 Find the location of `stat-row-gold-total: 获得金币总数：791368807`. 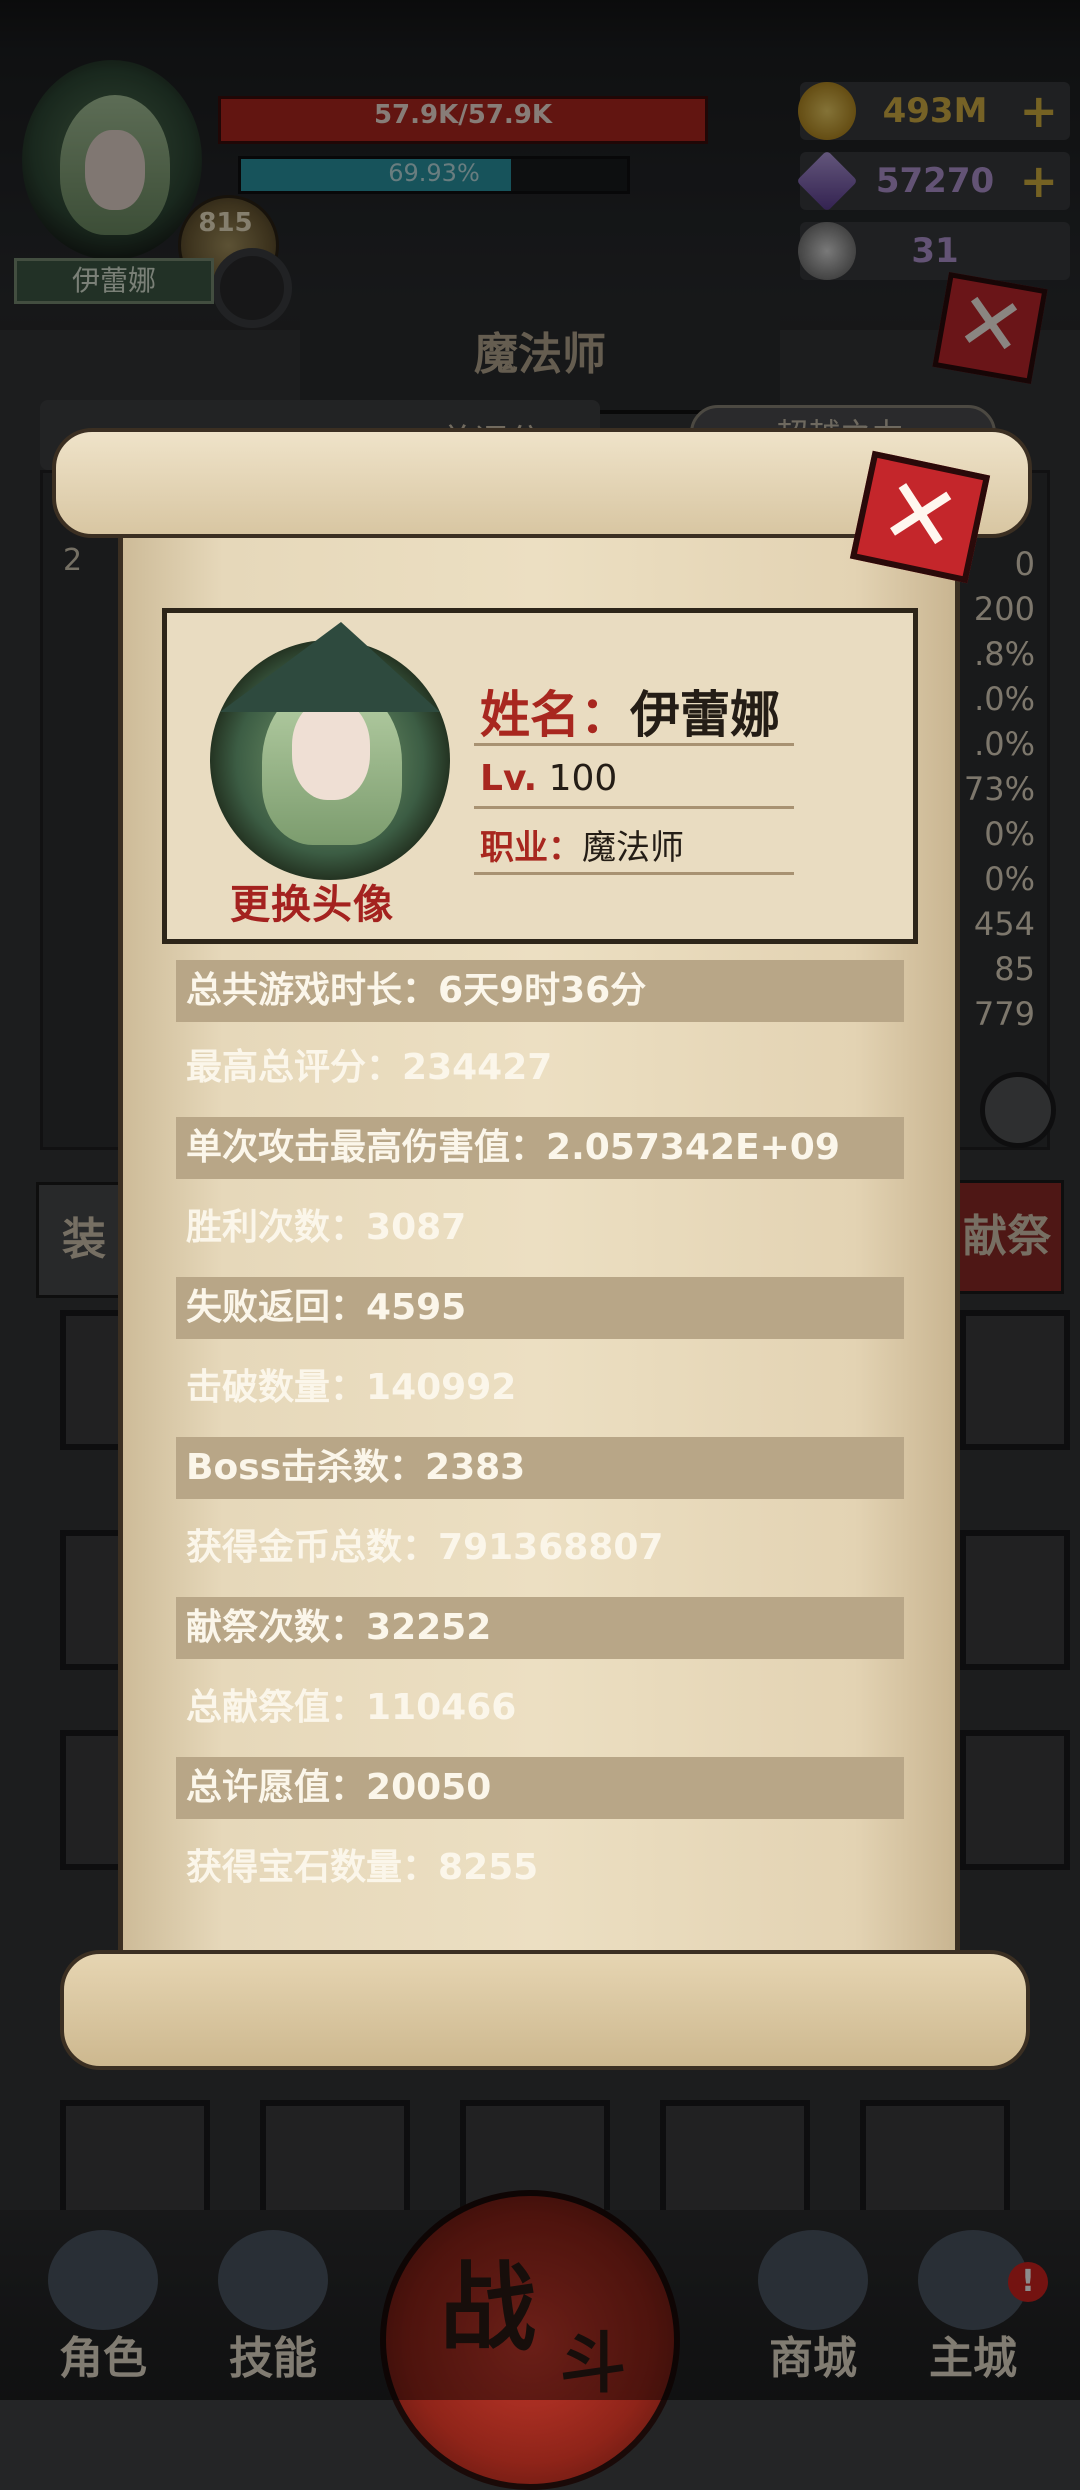

stat-row-gold-total: 获得金币总数：791368807 is located at coordinates (540, 1548).